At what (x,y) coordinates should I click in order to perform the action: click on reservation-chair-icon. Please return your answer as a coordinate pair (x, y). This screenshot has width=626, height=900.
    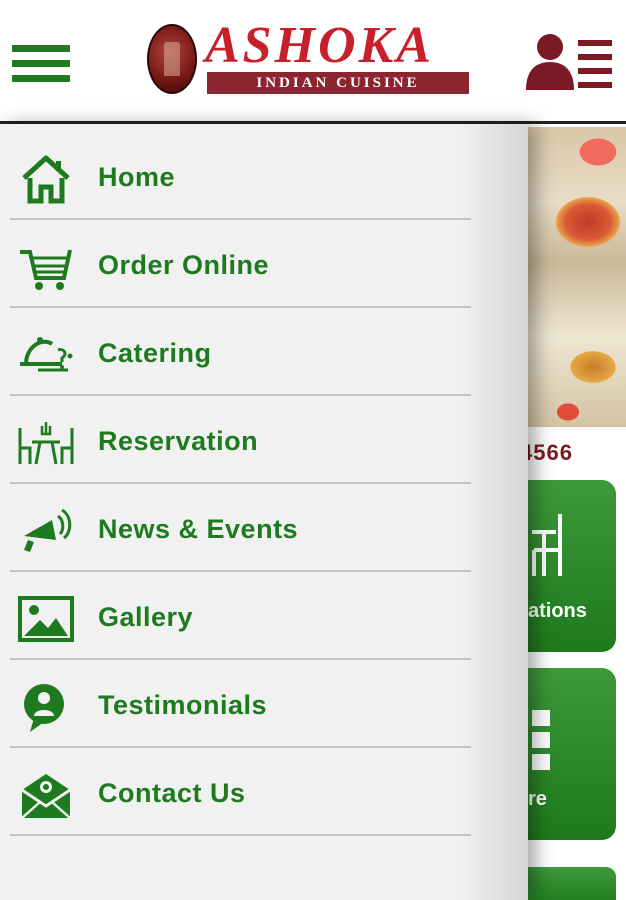
    Looking at the image, I should click on (547, 545).